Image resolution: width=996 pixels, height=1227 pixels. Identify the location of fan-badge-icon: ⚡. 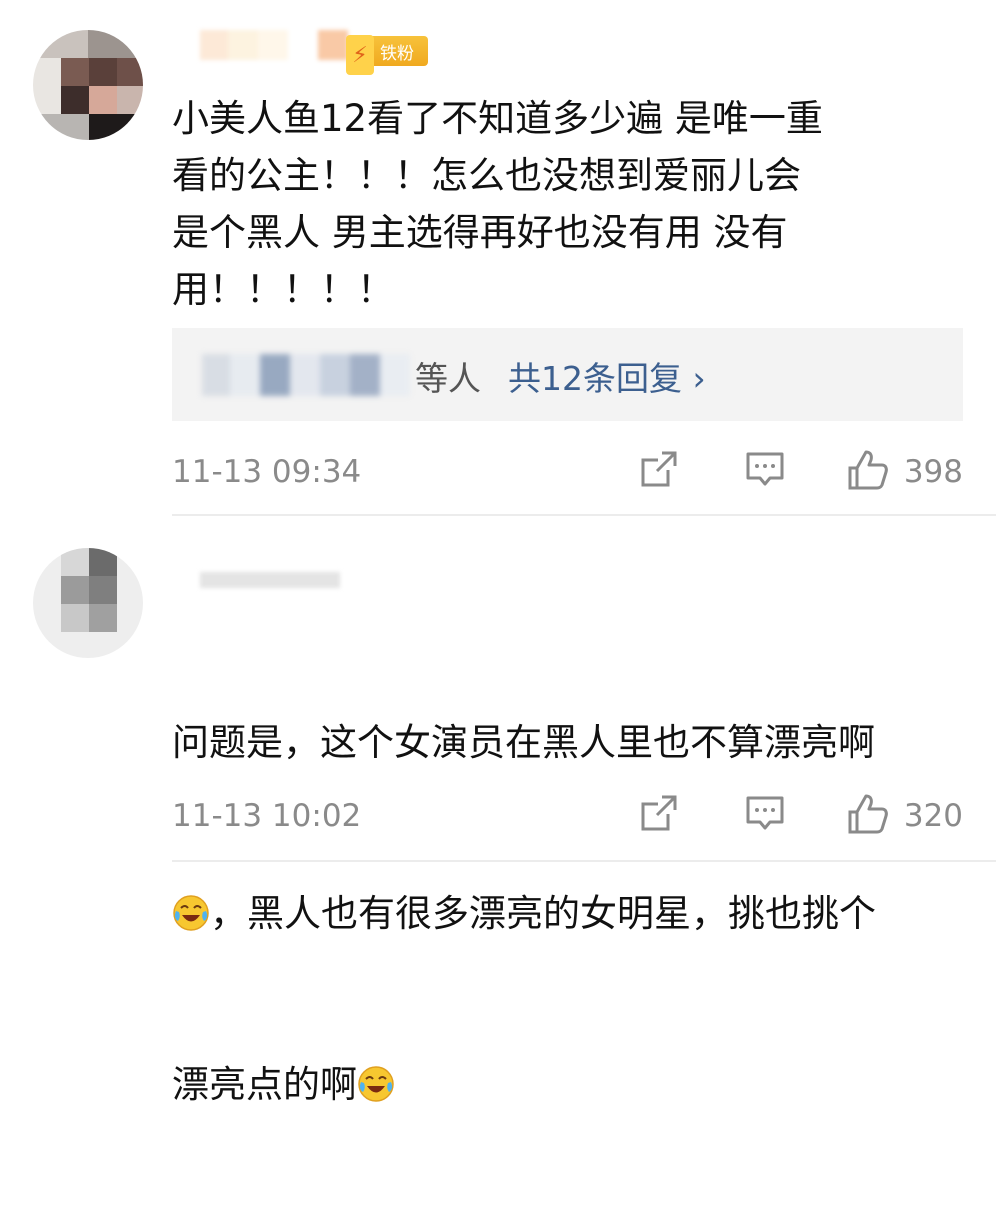
(360, 55).